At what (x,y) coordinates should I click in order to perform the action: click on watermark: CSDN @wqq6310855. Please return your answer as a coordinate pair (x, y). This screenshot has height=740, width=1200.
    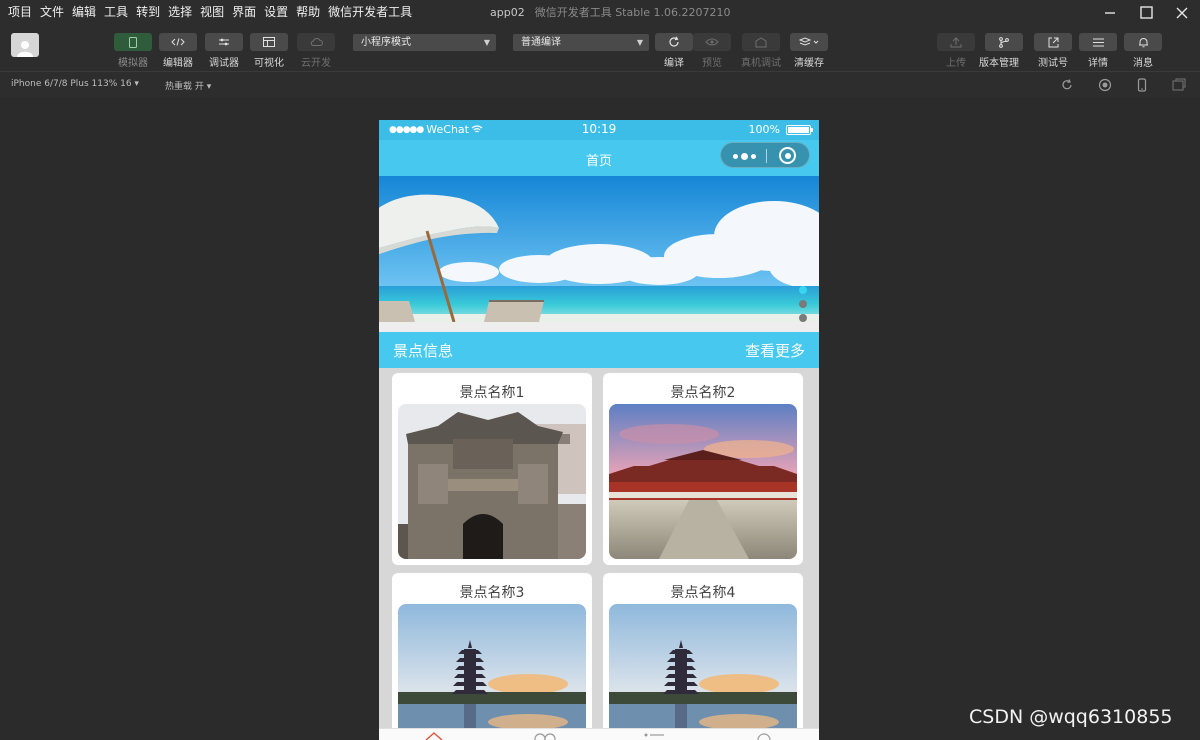
    Looking at the image, I should click on (1071, 717).